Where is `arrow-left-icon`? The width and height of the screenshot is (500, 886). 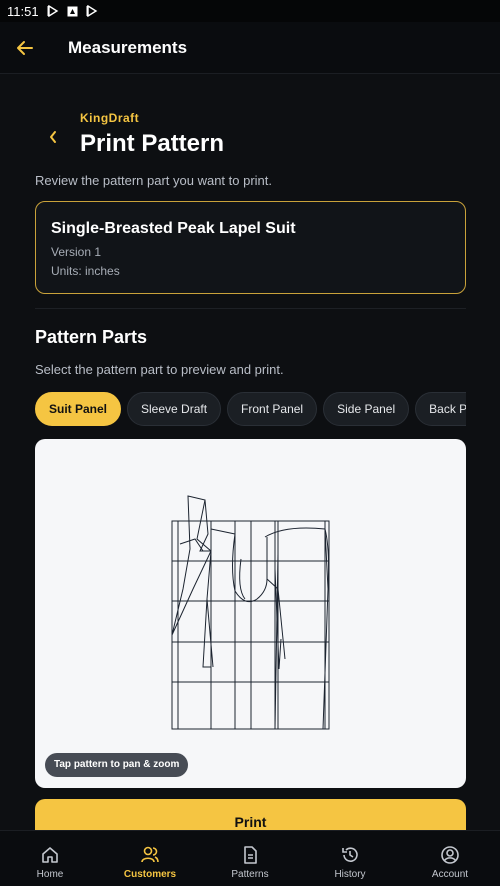 arrow-left-icon is located at coordinates (25, 47).